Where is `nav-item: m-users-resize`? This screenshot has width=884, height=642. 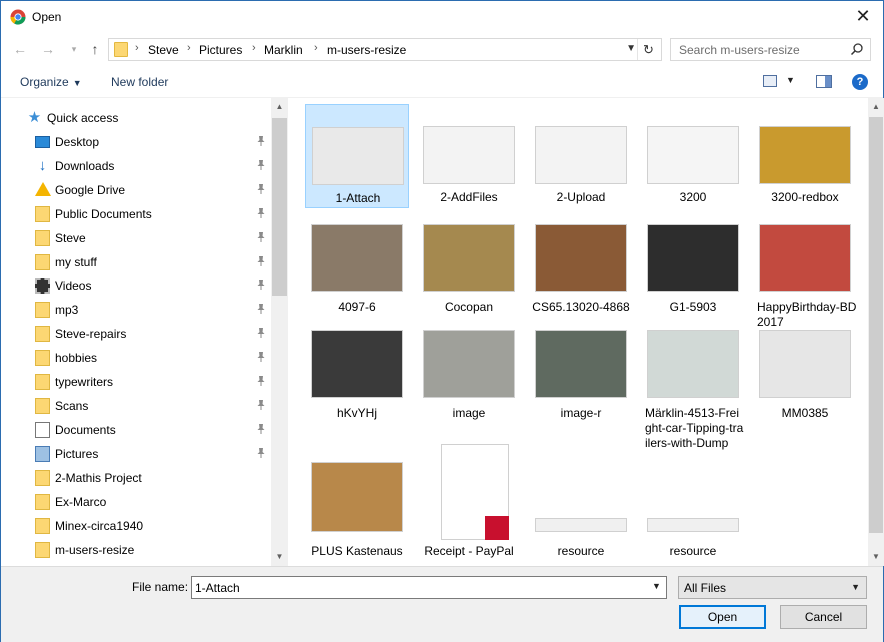
nav-item: m-users-resize is located at coordinates (136, 550).